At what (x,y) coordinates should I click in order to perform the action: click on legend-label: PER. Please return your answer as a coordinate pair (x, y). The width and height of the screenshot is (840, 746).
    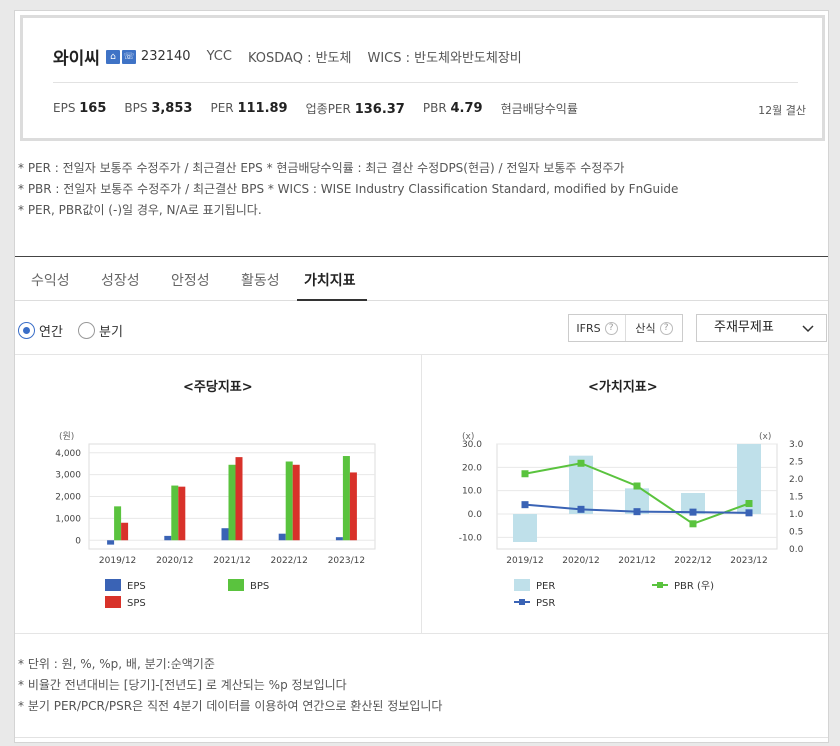
    Looking at the image, I should click on (545, 586).